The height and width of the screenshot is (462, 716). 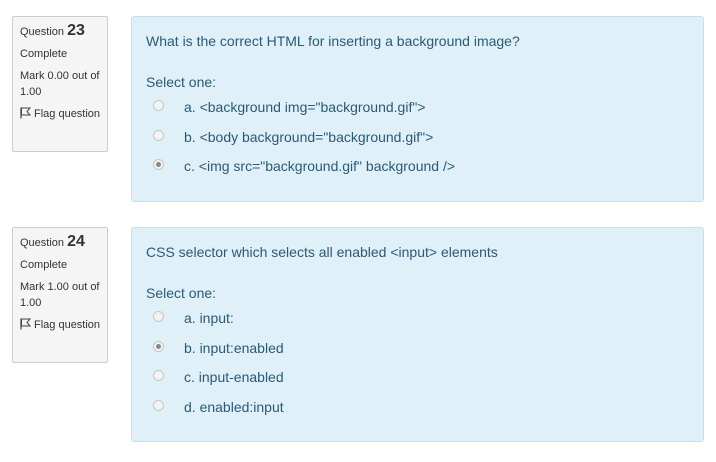 What do you see at coordinates (234, 347) in the screenshot?
I see `answer-label: b. input:enabled` at bounding box center [234, 347].